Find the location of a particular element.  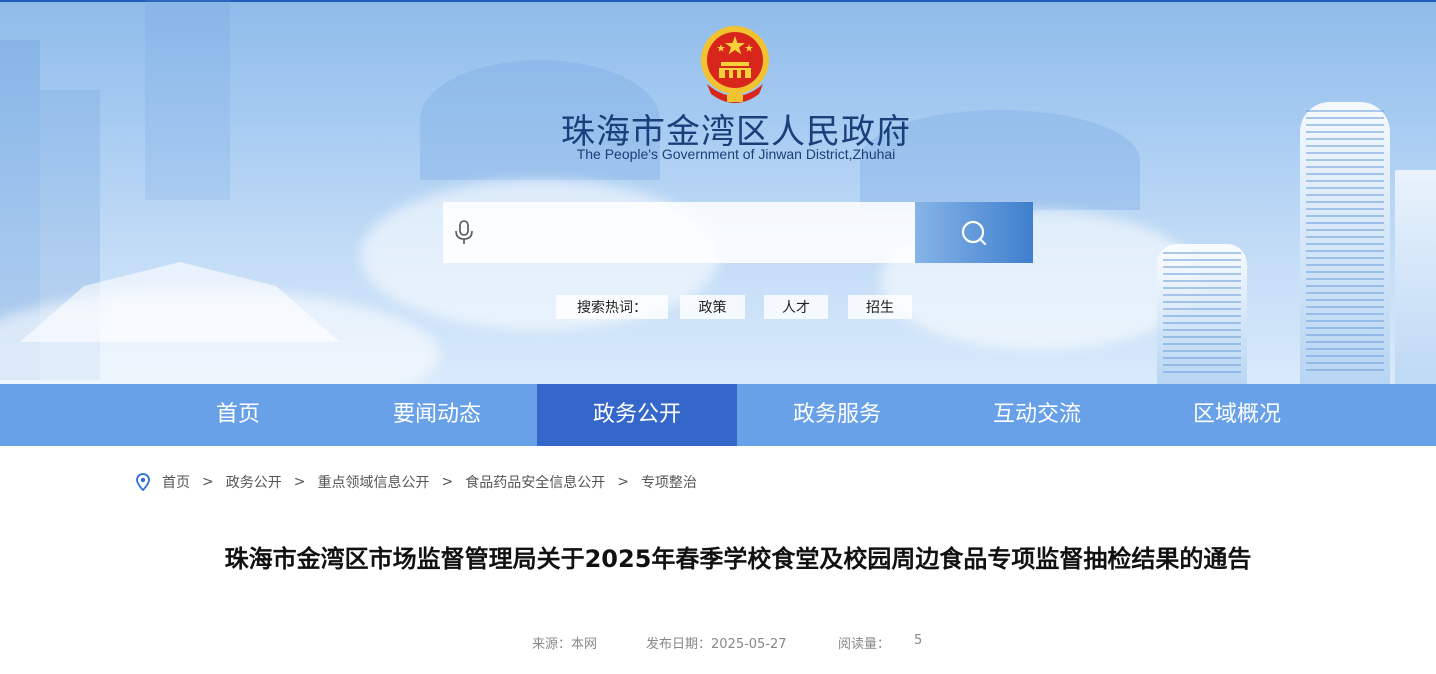

breadcrumb: 首页 > 政务公开 > 重点领域信息公开 > 食品药品安全信息公开 > 专项整治 is located at coordinates (416, 482).